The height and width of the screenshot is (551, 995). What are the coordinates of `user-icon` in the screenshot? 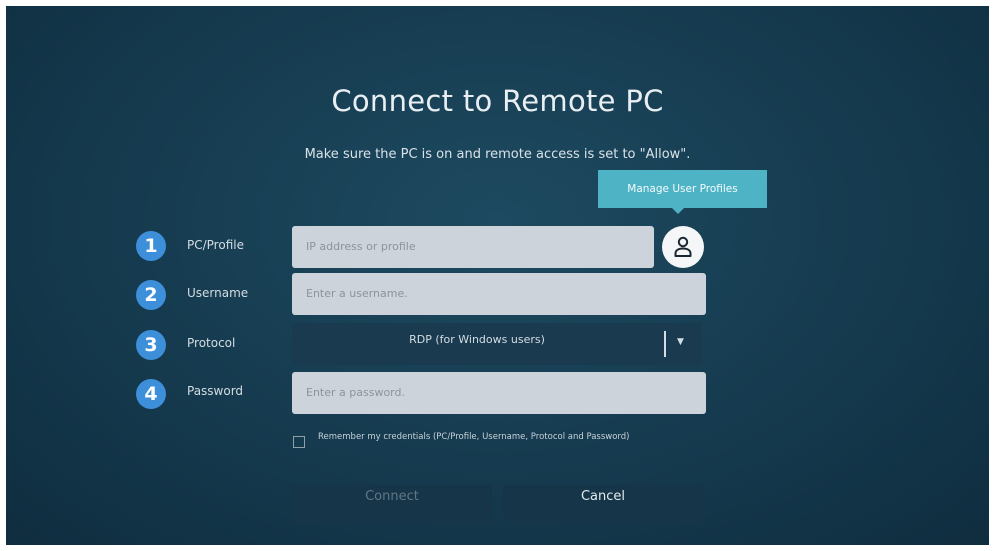 It's located at (683, 246).